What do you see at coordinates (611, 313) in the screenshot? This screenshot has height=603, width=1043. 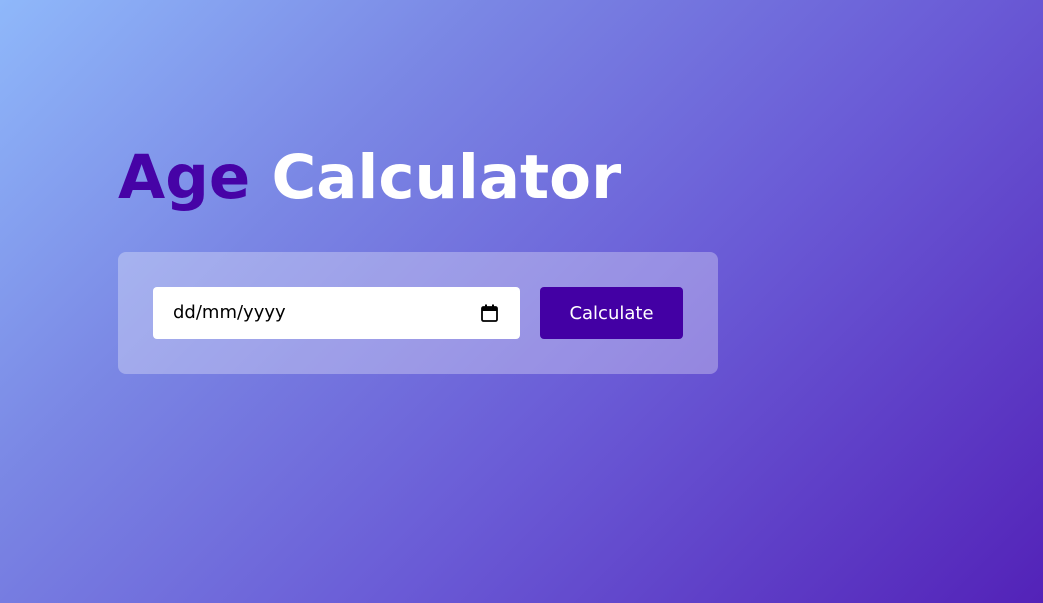 I see `calculate-button: Calculate` at bounding box center [611, 313].